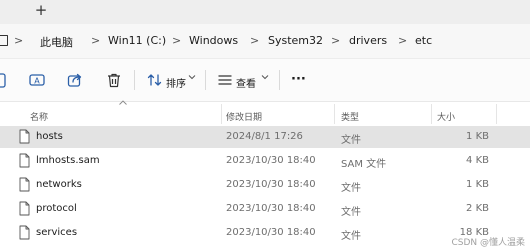 Image resolution: width=530 pixels, height=252 pixels. What do you see at coordinates (155, 80) in the screenshot?
I see `sort-icon` at bounding box center [155, 80].